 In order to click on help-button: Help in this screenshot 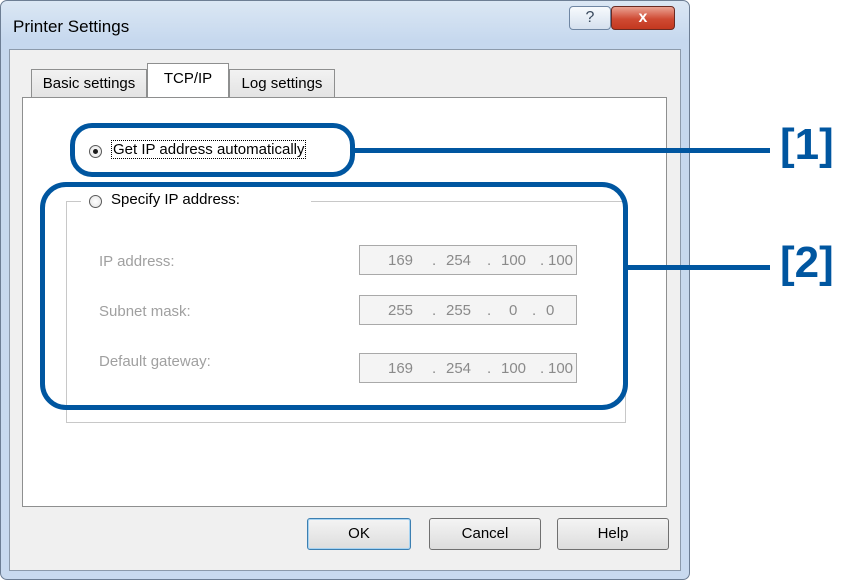, I will do `click(613, 534)`.